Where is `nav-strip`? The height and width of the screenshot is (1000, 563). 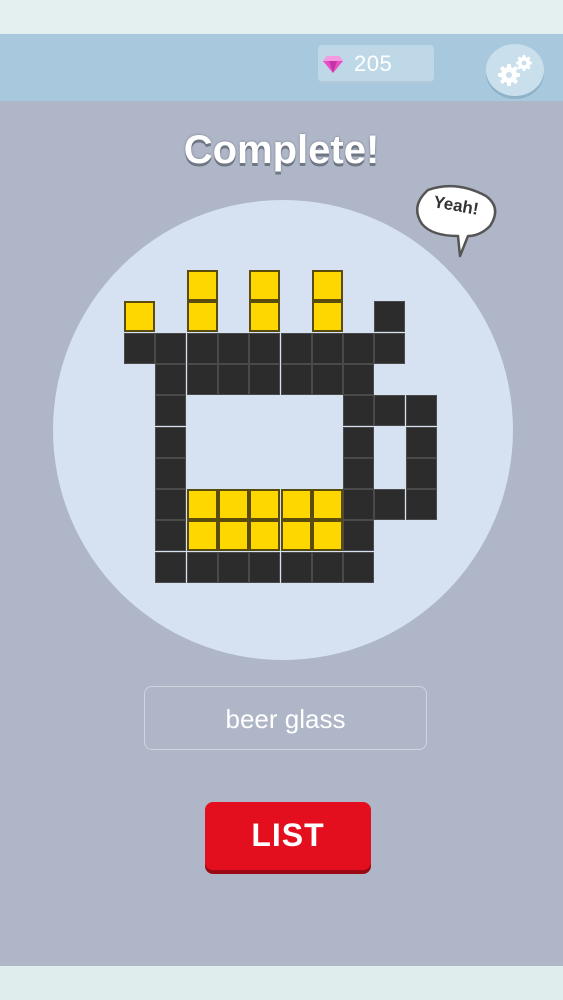
nav-strip is located at coordinates (281, 983).